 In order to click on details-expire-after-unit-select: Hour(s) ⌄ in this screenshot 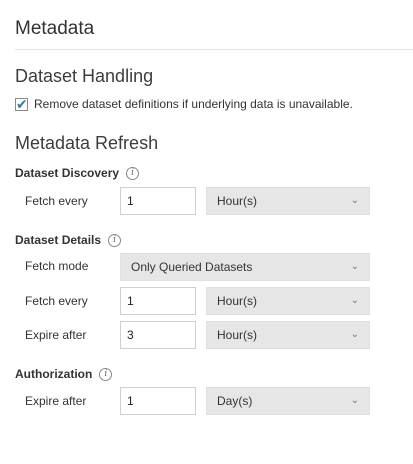, I will do `click(288, 335)`.